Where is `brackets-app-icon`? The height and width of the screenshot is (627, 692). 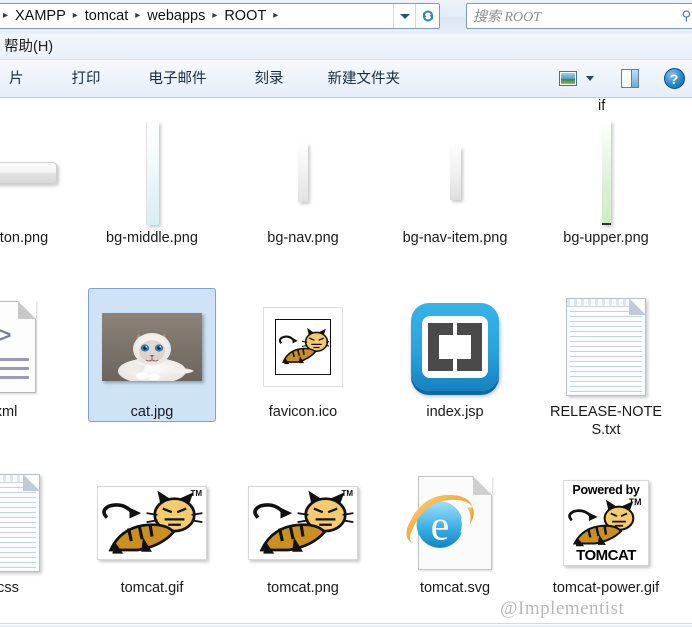 brackets-app-icon is located at coordinates (455, 347).